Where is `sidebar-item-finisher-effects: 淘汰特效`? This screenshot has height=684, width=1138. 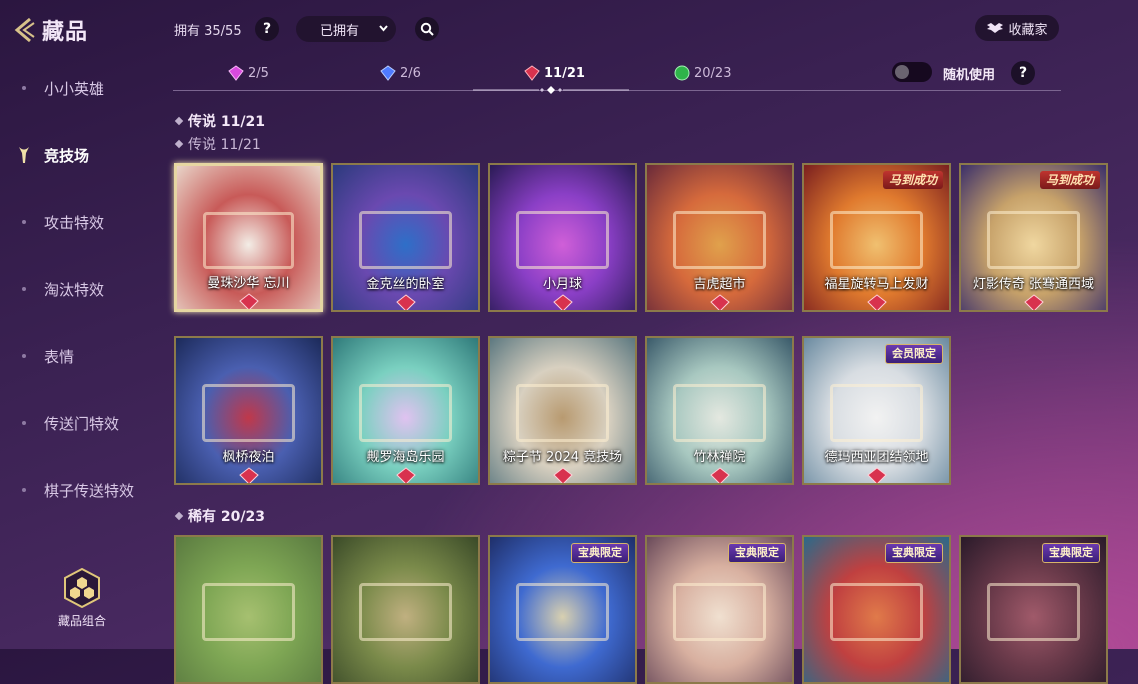 sidebar-item-finisher-effects: 淘汰特效 is located at coordinates (80, 289).